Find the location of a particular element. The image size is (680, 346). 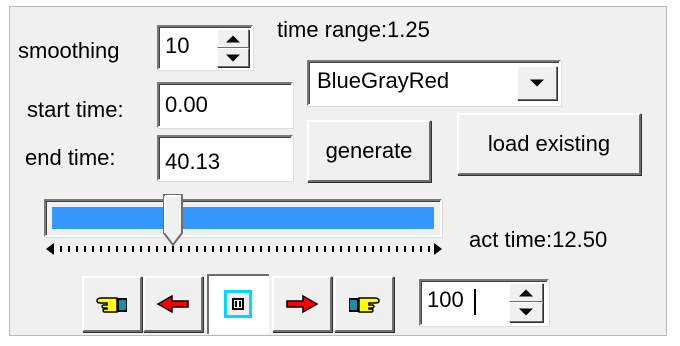

start-time-value: 0.00 is located at coordinates (186, 104).